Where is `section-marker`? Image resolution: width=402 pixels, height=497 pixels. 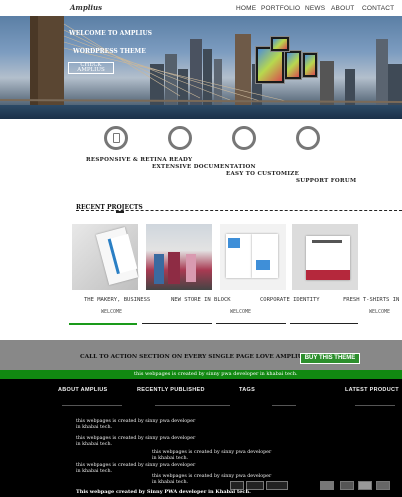
section-marker is located at coordinates (120, 212).